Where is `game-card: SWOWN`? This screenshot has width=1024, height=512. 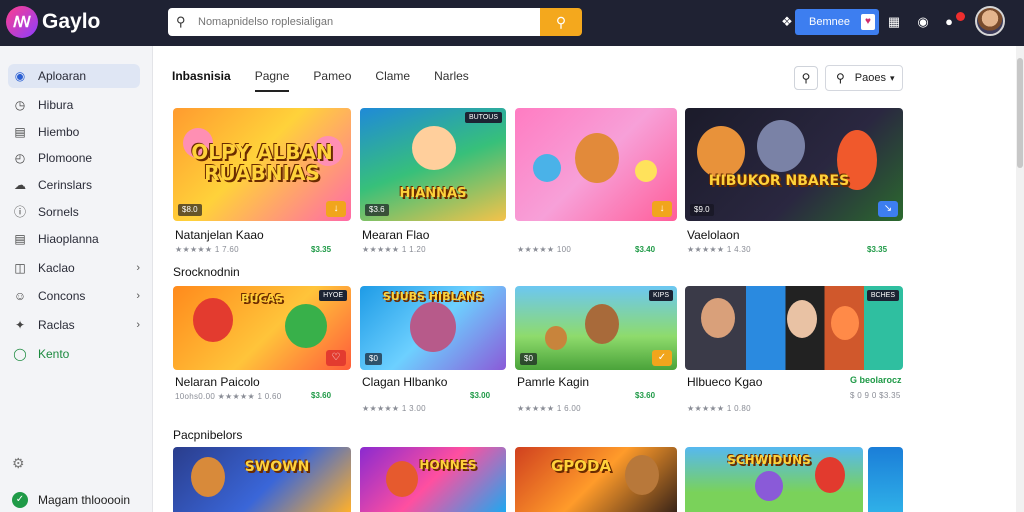 game-card: SWOWN is located at coordinates (262, 479).